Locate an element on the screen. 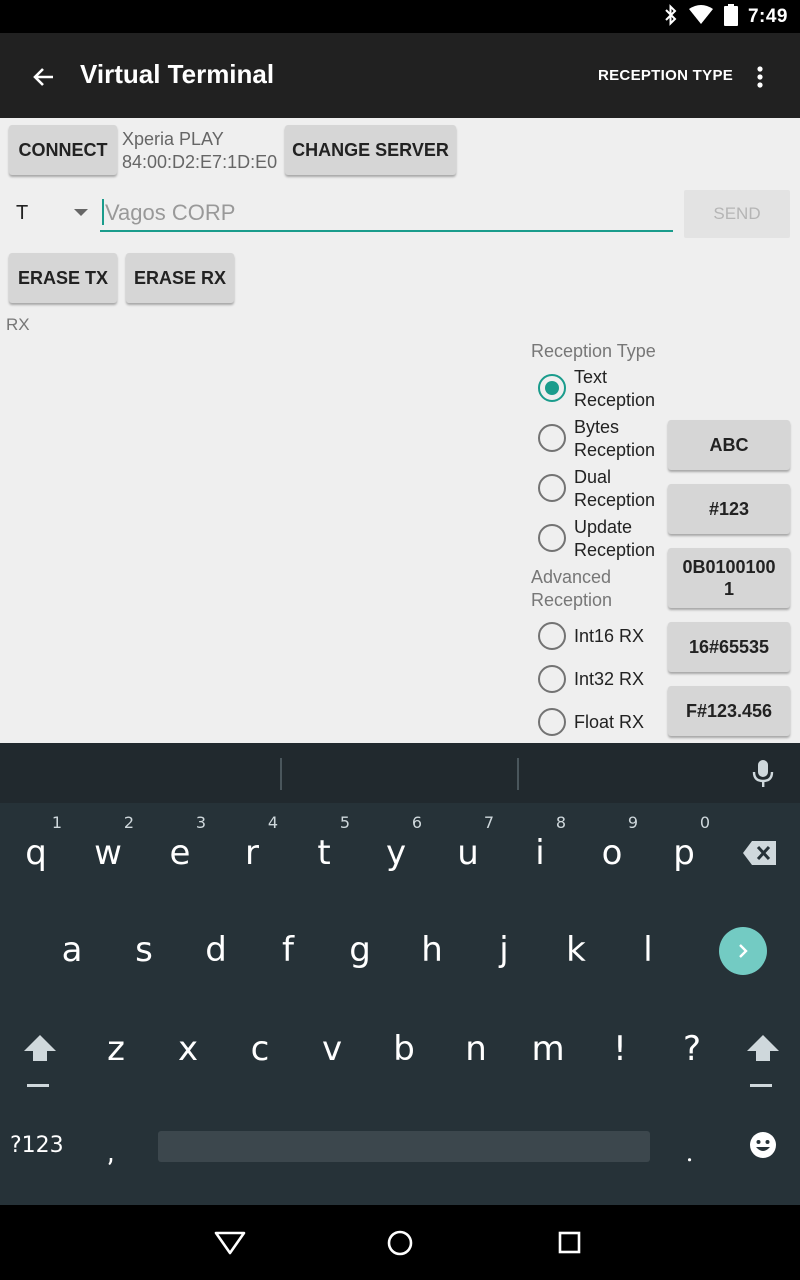  navigation-bar is located at coordinates (400, 1242).